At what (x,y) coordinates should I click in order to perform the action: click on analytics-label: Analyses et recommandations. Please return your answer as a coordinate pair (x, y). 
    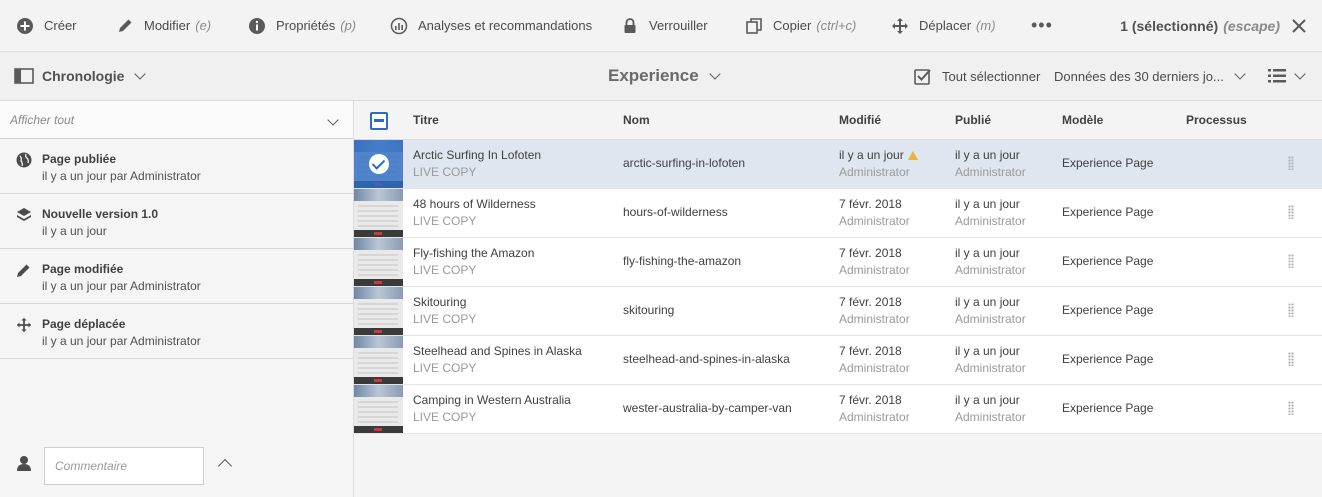
    Looking at the image, I should click on (505, 25).